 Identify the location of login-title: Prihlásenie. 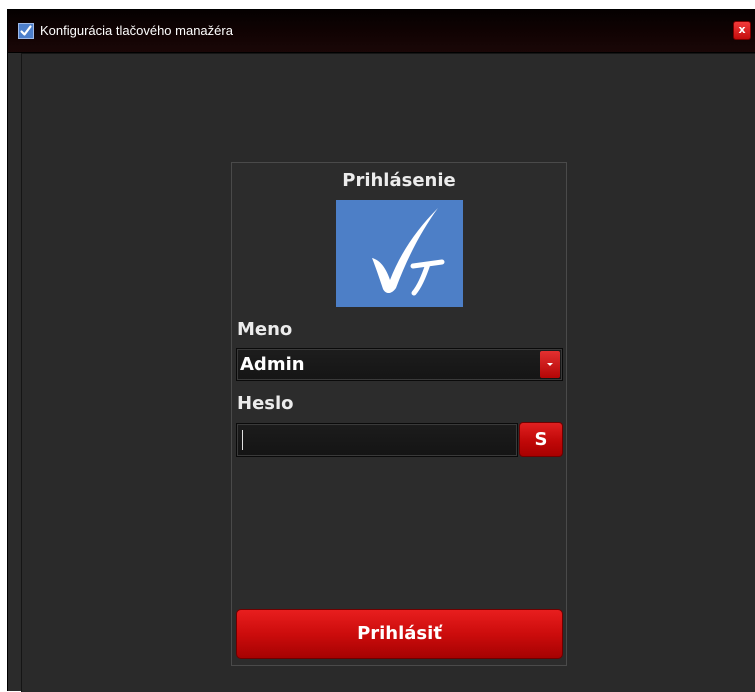
(399, 180).